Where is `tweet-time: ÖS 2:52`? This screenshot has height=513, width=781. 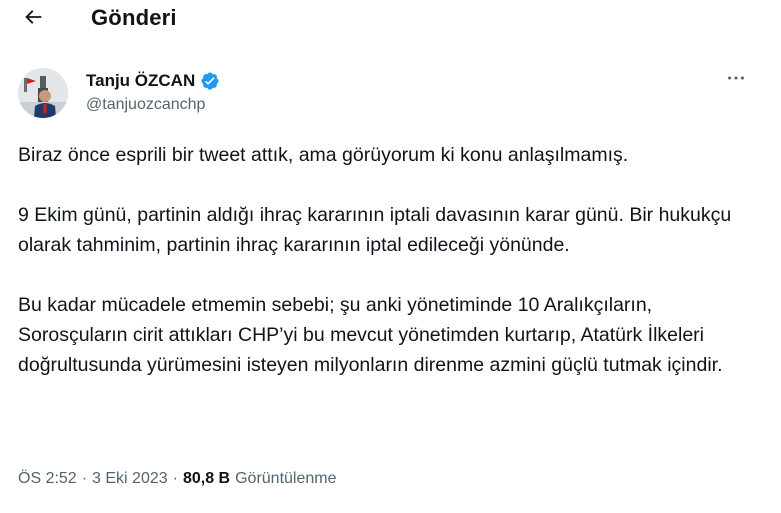
tweet-time: ÖS 2:52 is located at coordinates (47, 479).